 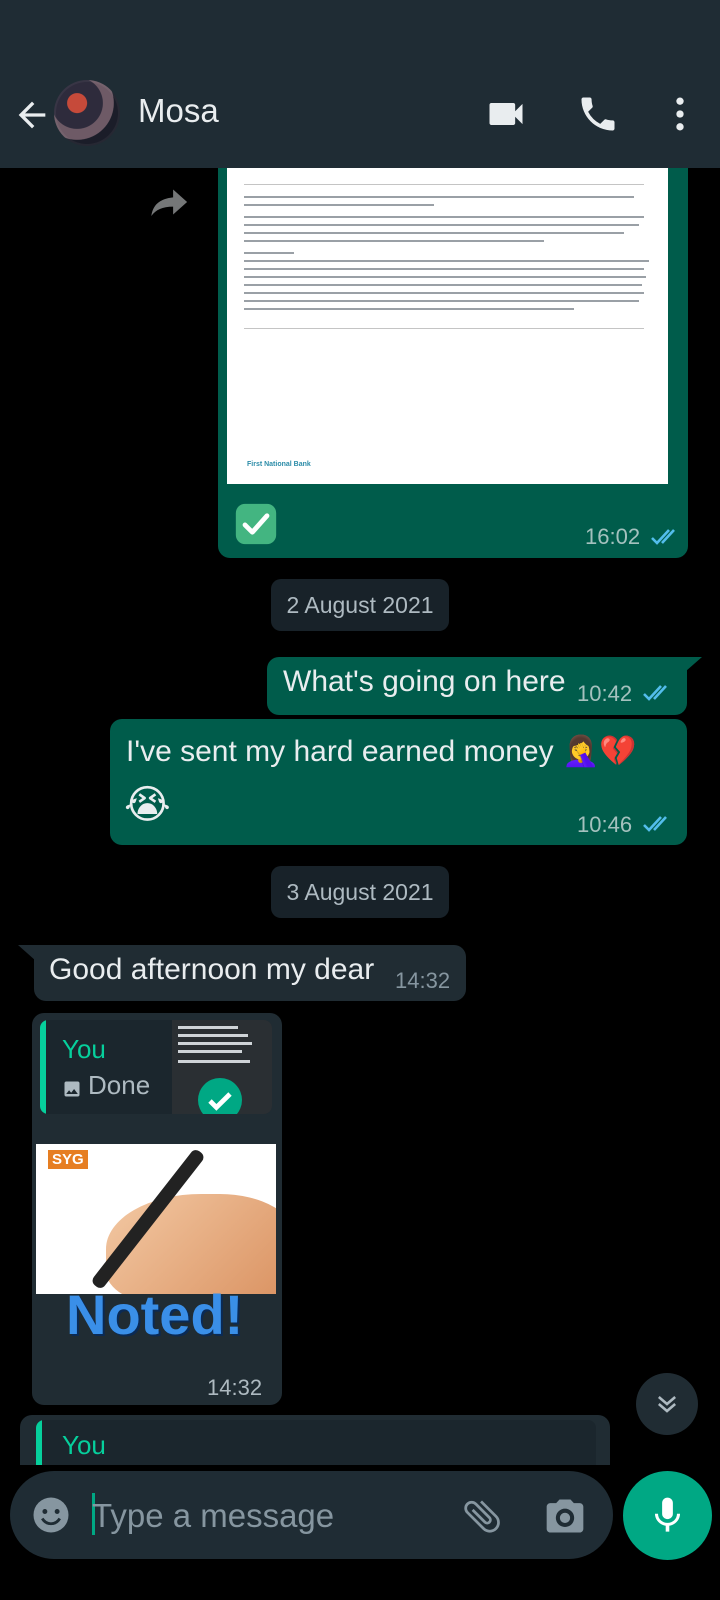 I want to click on document-footer: First National Bank, so click(x=279, y=464).